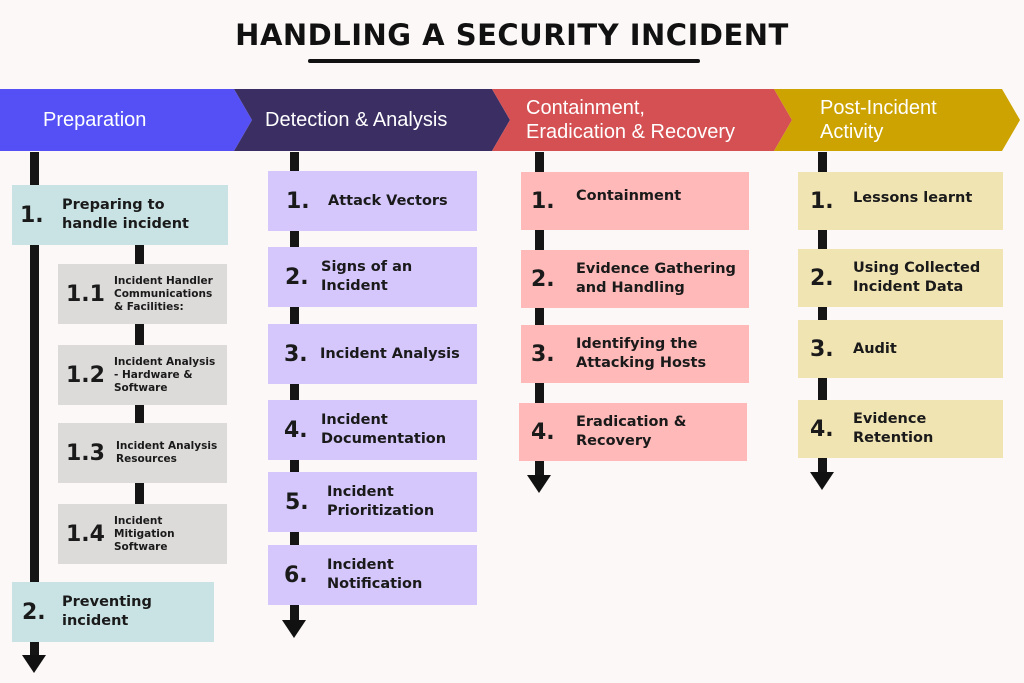 Image resolution: width=1024 pixels, height=683 pixels. I want to click on step-number: 6., so click(296, 575).